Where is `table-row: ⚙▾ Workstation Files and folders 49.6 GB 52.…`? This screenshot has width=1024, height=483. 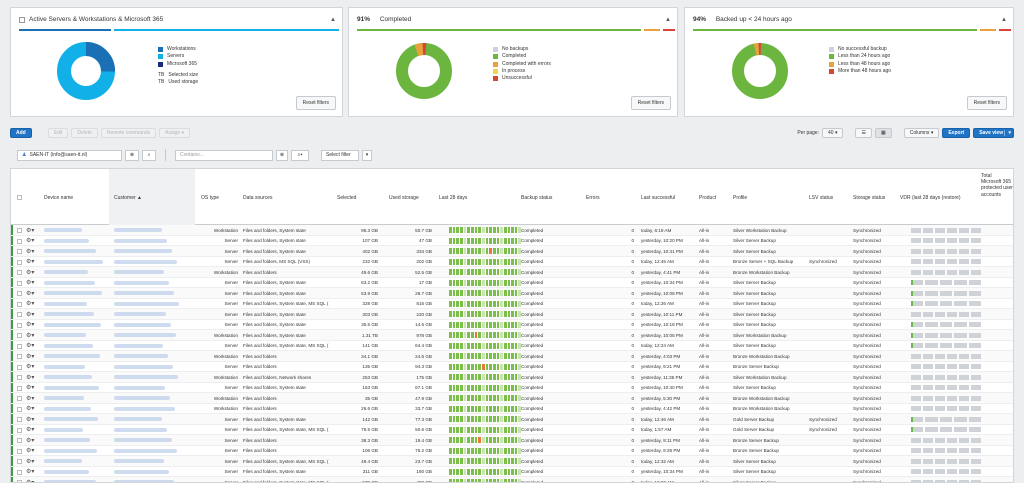
table-row: ⚙▾ Workstation Files and folders 49.6 GB 52.… is located at coordinates (512, 272).